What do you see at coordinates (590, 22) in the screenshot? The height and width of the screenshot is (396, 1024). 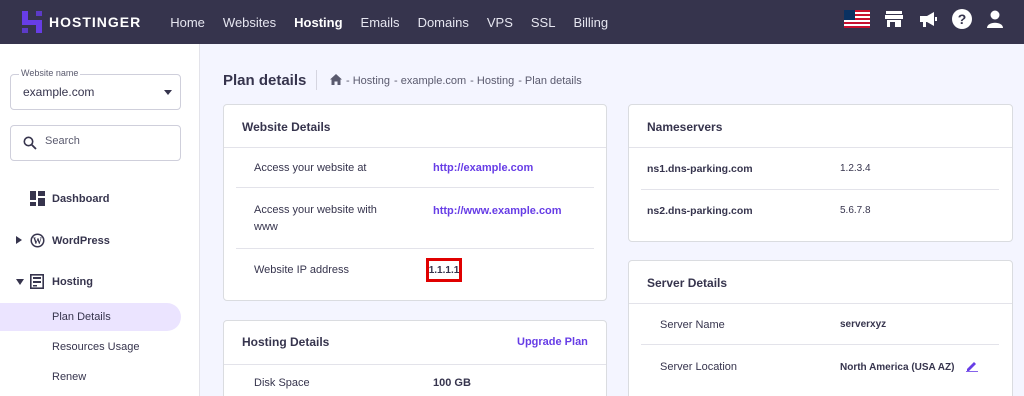 I see `nav-billing: Billing` at bounding box center [590, 22].